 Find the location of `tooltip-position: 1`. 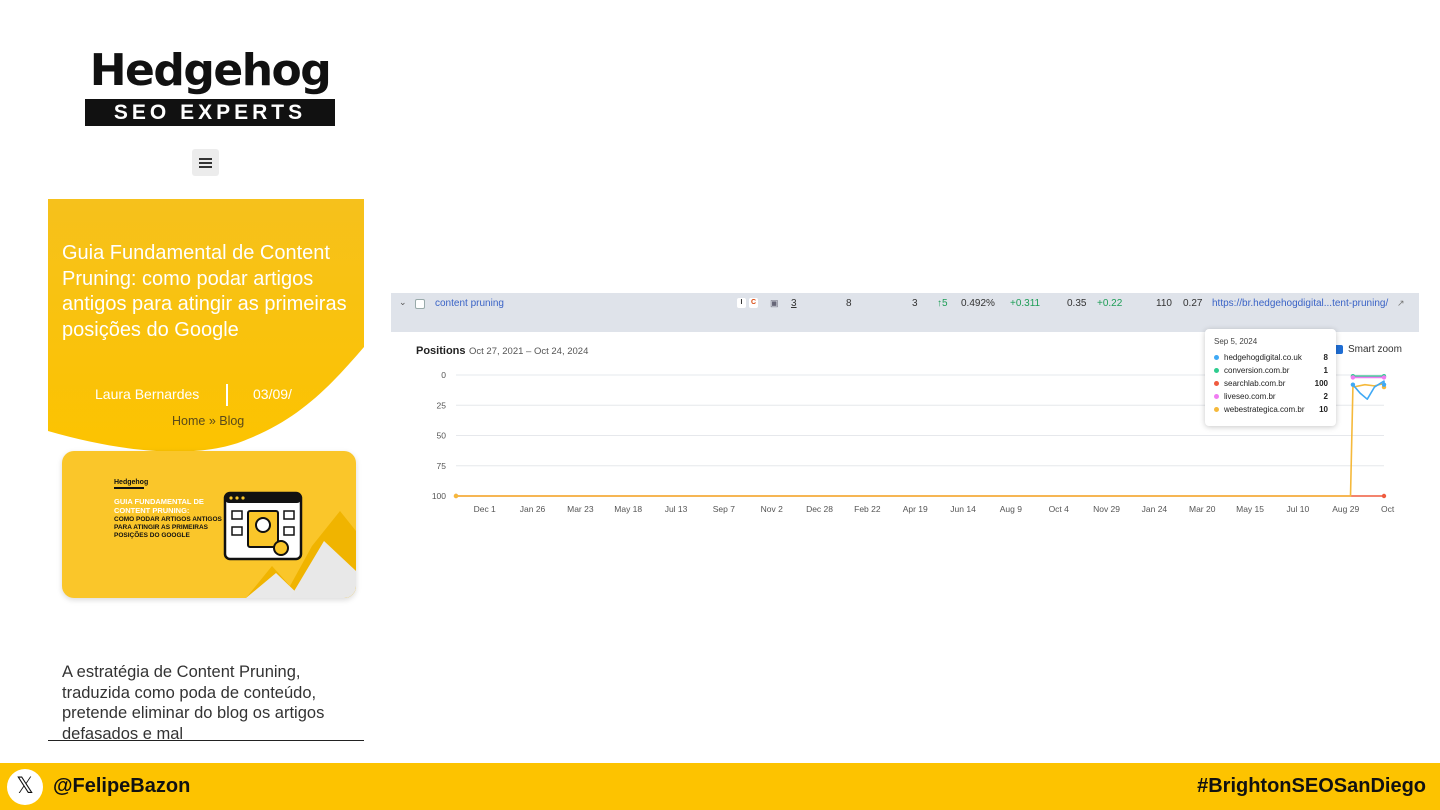

tooltip-position: 1 is located at coordinates (1325, 370).